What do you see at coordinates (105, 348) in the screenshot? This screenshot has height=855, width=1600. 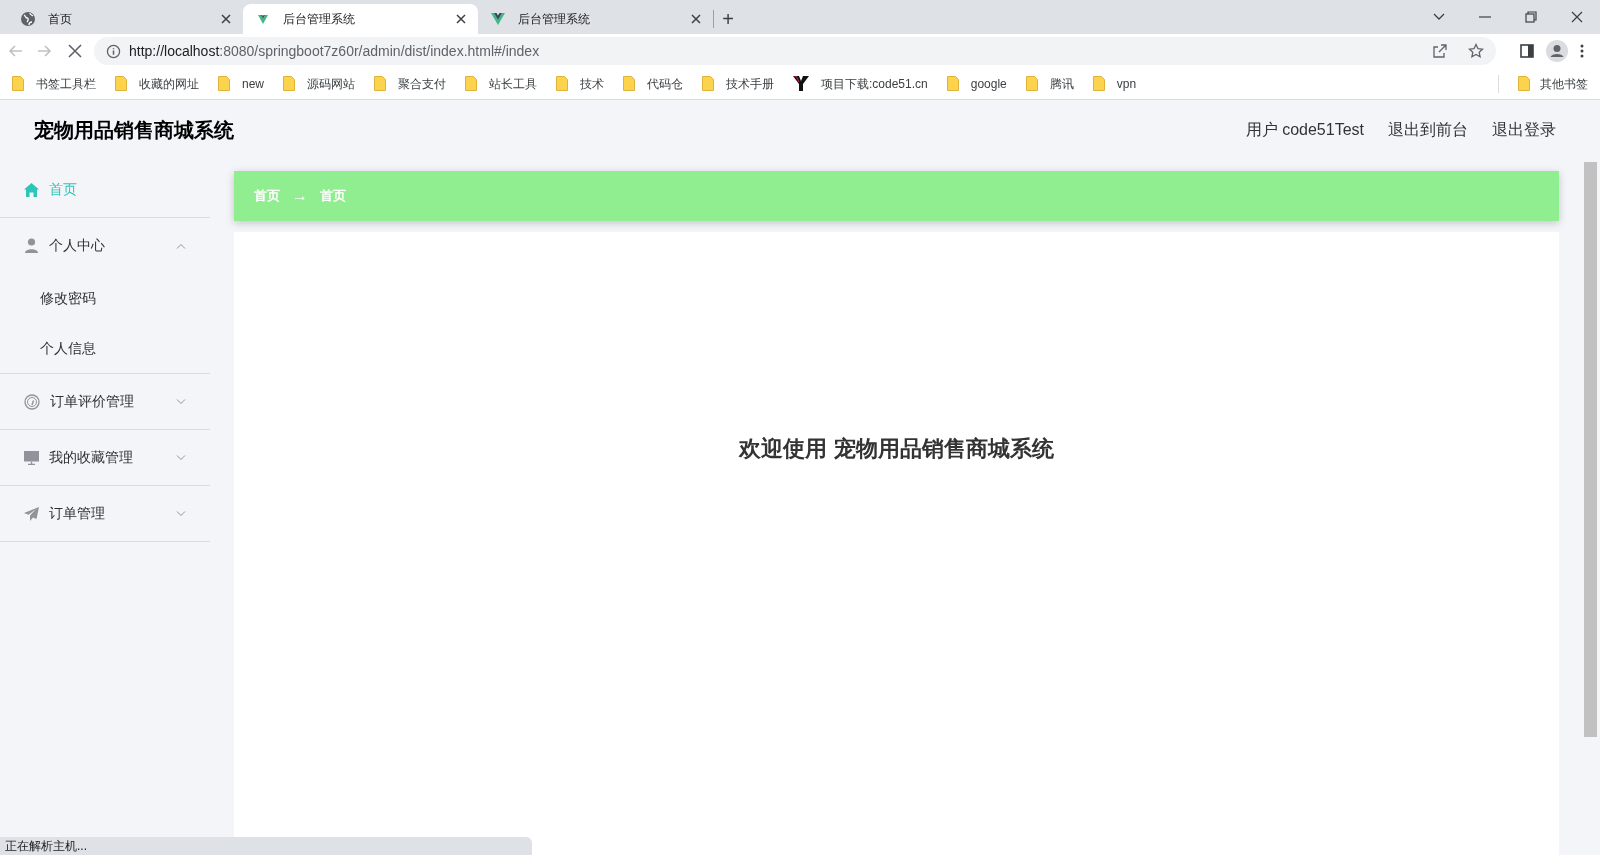 I see `submenu-item: 个人信息` at bounding box center [105, 348].